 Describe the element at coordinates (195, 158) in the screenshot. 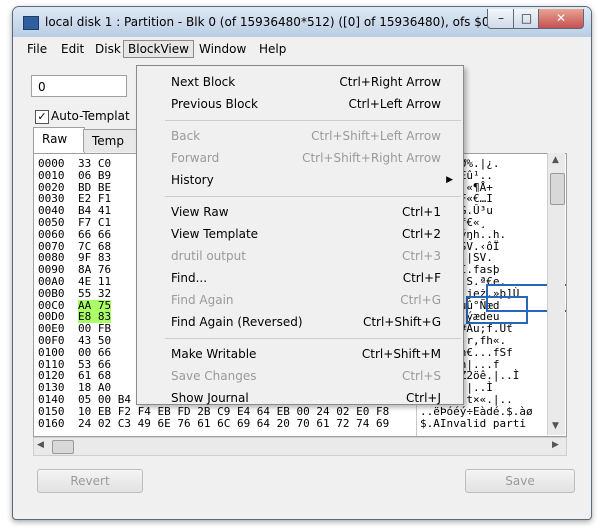

I see `menu-item-label: Forward` at that location.